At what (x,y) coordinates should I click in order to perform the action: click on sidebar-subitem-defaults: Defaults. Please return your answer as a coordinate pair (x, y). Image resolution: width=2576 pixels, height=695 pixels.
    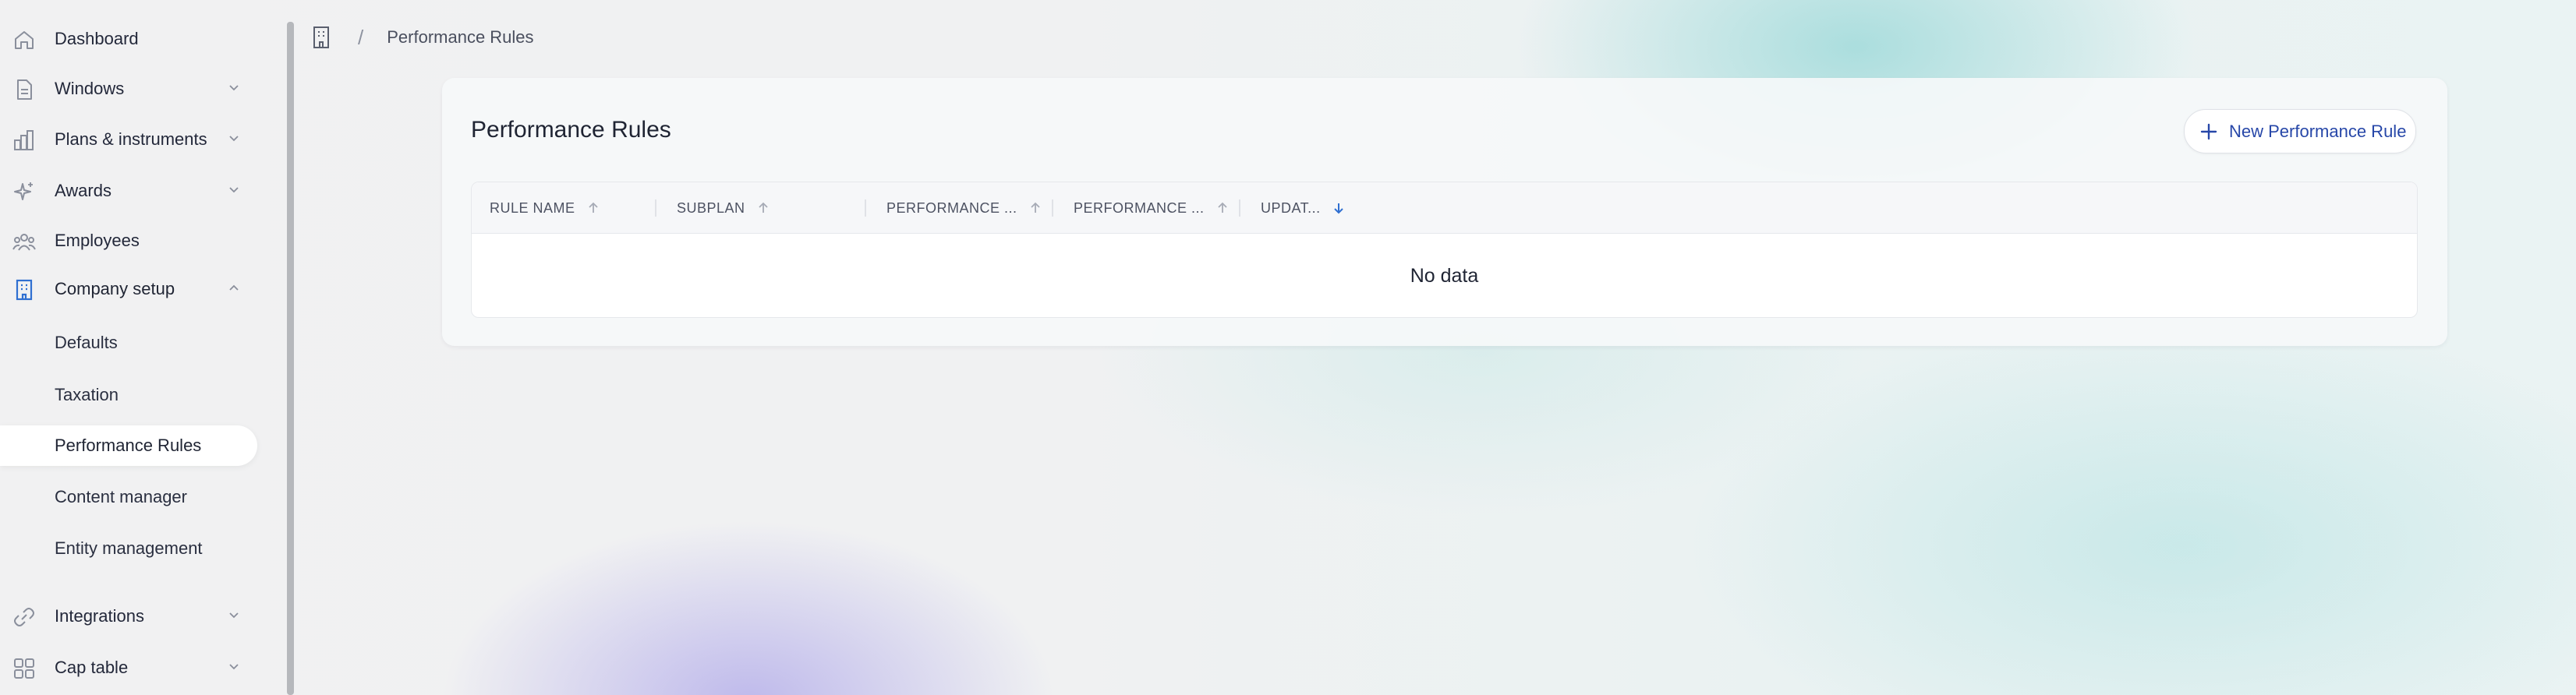
    Looking at the image, I should click on (128, 343).